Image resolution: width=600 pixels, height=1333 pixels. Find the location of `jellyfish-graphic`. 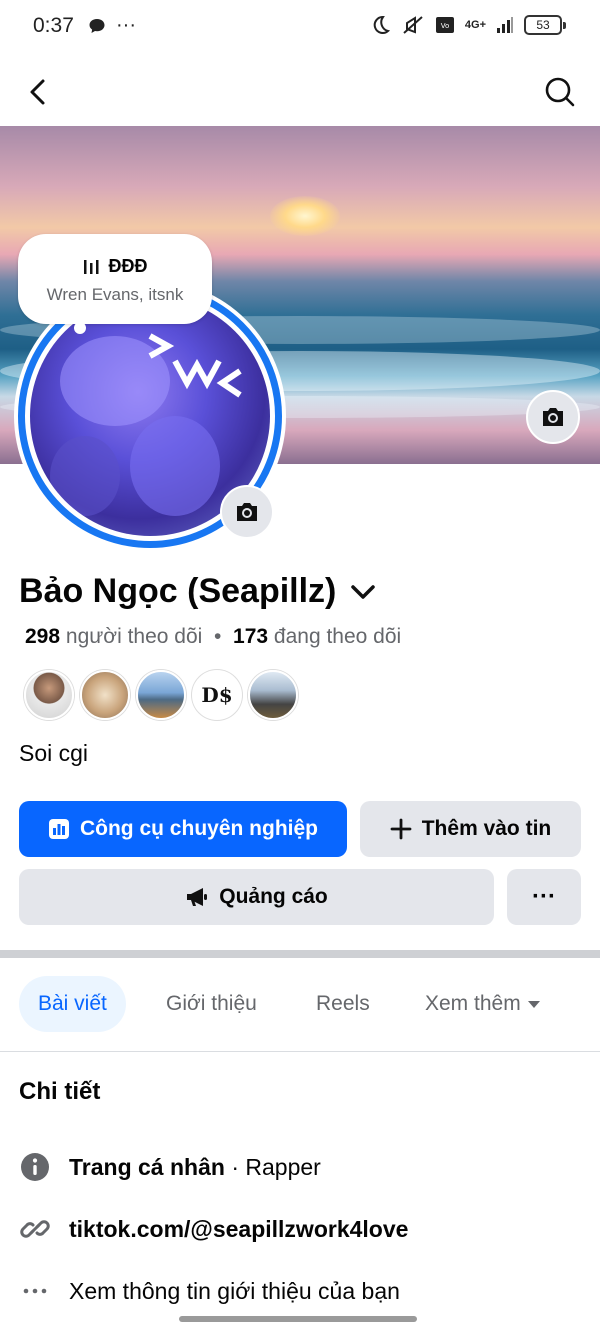

jellyfish-graphic is located at coordinates (195, 365).